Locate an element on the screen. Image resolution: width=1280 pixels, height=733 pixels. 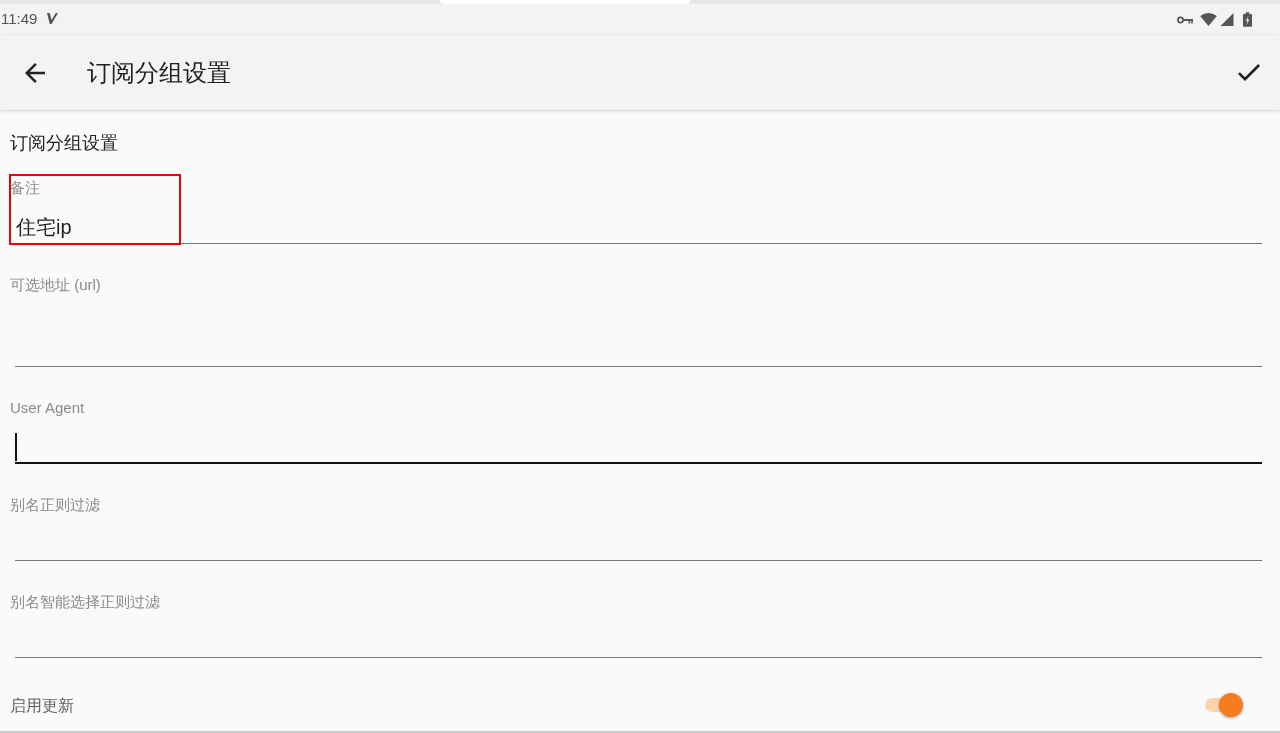
input-field: 住宅ip is located at coordinates (638, 221).